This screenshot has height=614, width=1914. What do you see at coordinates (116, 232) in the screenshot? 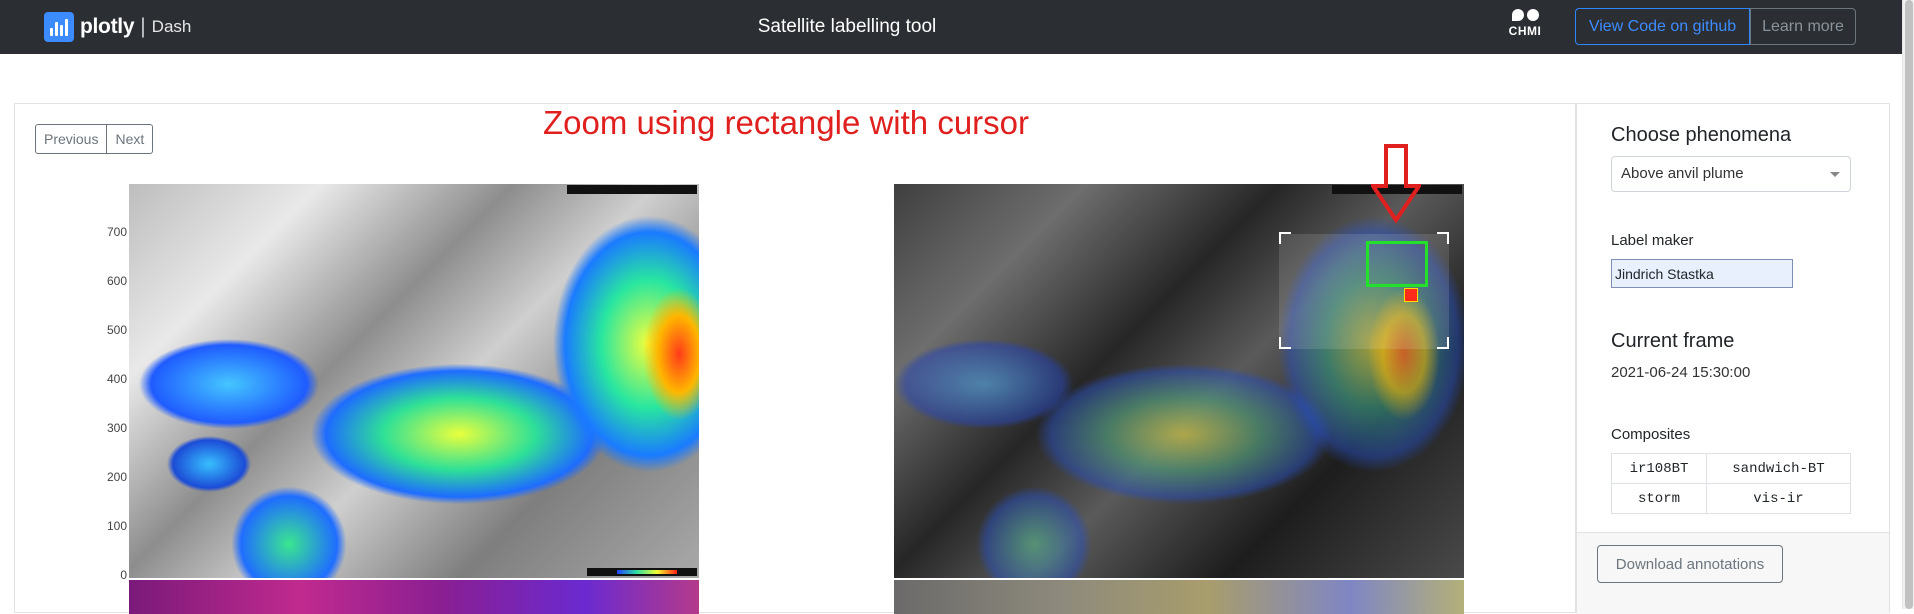
I see `y-tick: 700` at bounding box center [116, 232].